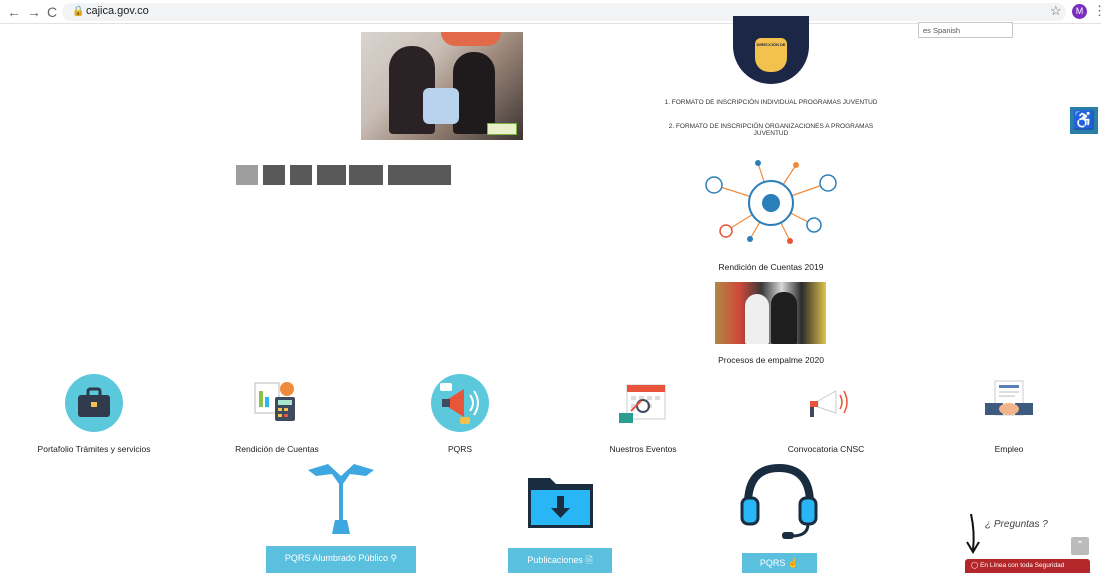 The height and width of the screenshot is (573, 1101). I want to click on icon-label: Convocatoria CNSC, so click(826, 449).